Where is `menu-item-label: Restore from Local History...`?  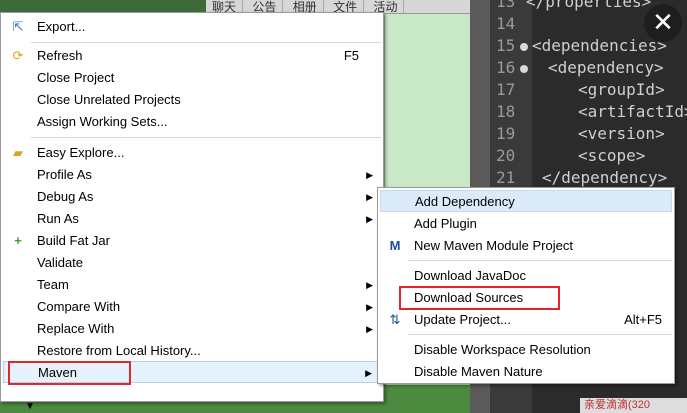
menu-item-label: Restore from Local History... is located at coordinates (119, 350).